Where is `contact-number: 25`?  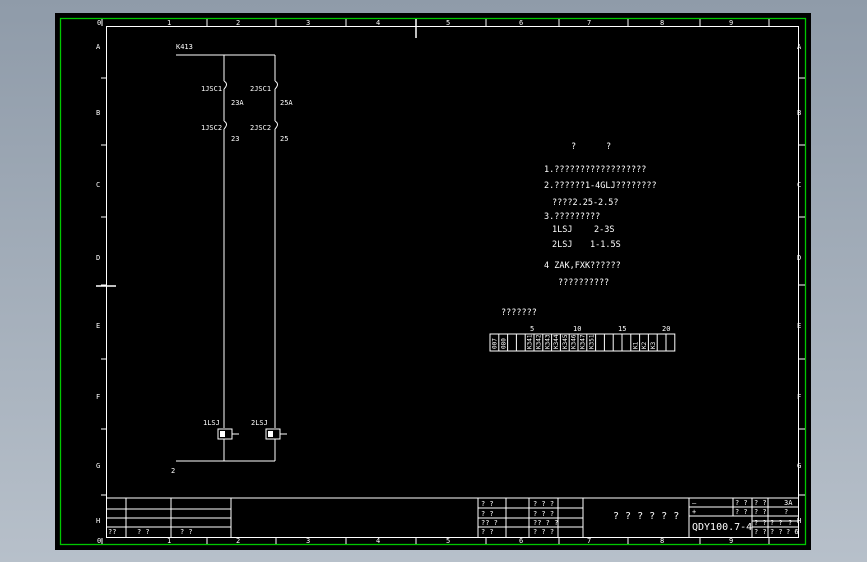 contact-number: 25 is located at coordinates (284, 139).